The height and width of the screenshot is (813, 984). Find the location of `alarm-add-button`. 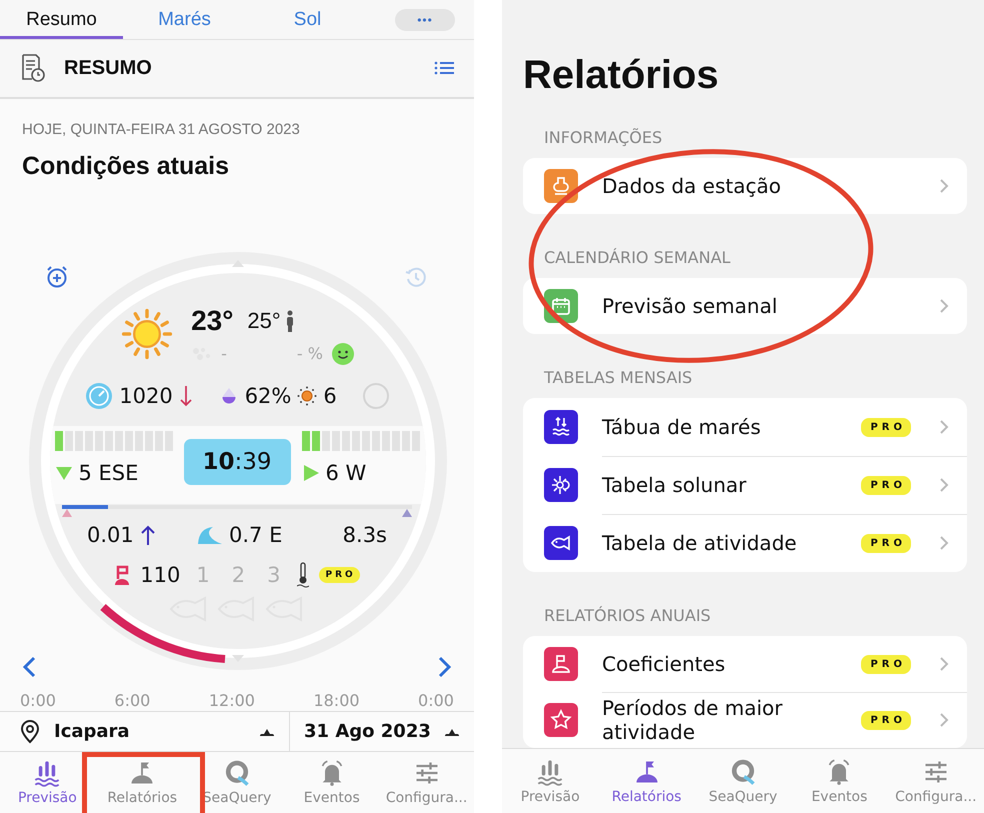

alarm-add-button is located at coordinates (57, 276).